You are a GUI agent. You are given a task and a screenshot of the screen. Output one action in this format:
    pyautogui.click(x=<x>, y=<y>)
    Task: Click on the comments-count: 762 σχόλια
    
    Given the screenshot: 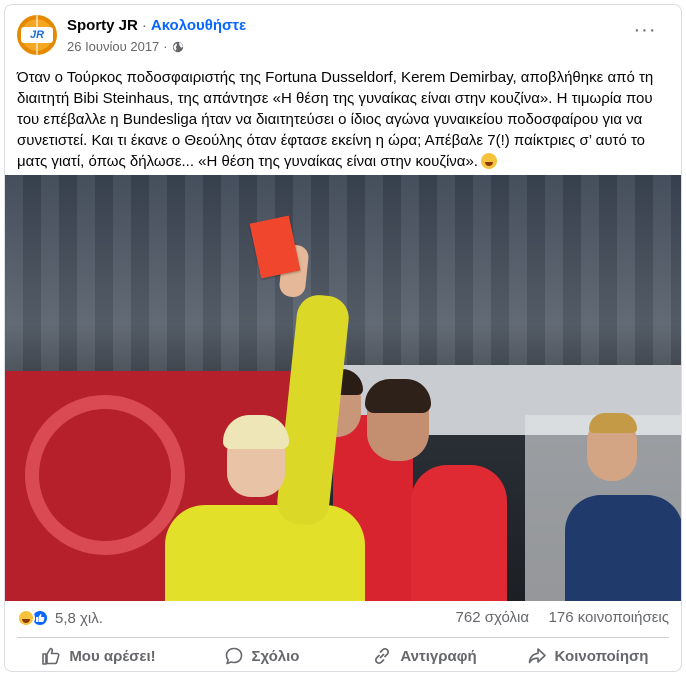 What is the action you would take?
    pyautogui.click(x=492, y=617)
    